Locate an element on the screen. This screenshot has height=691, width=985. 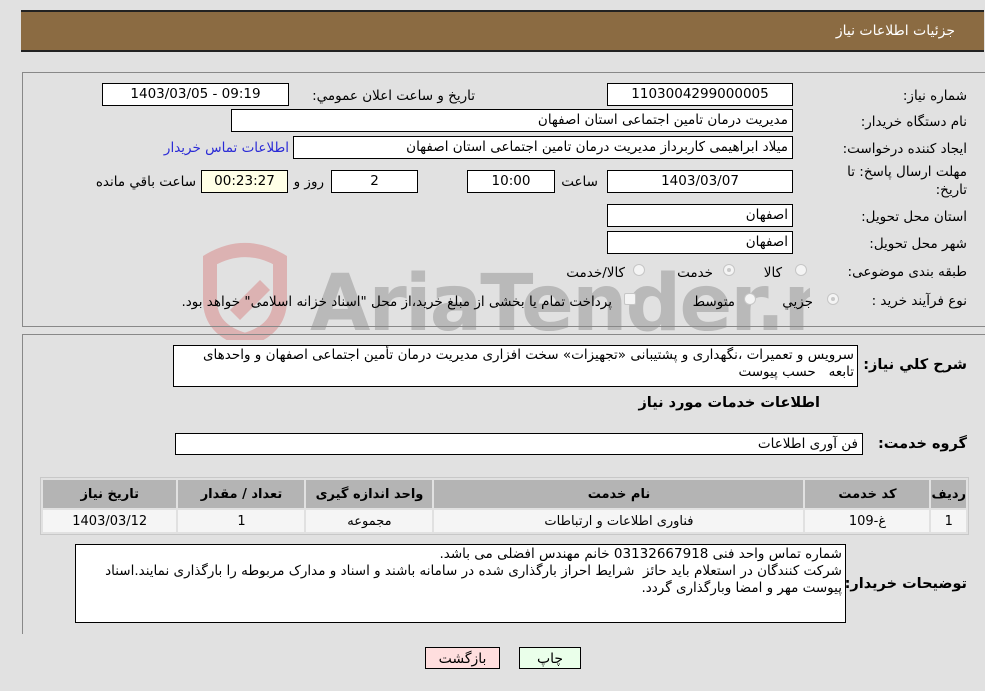
service-group-field: فن آوری اطلاعات is located at coordinates (519, 444).